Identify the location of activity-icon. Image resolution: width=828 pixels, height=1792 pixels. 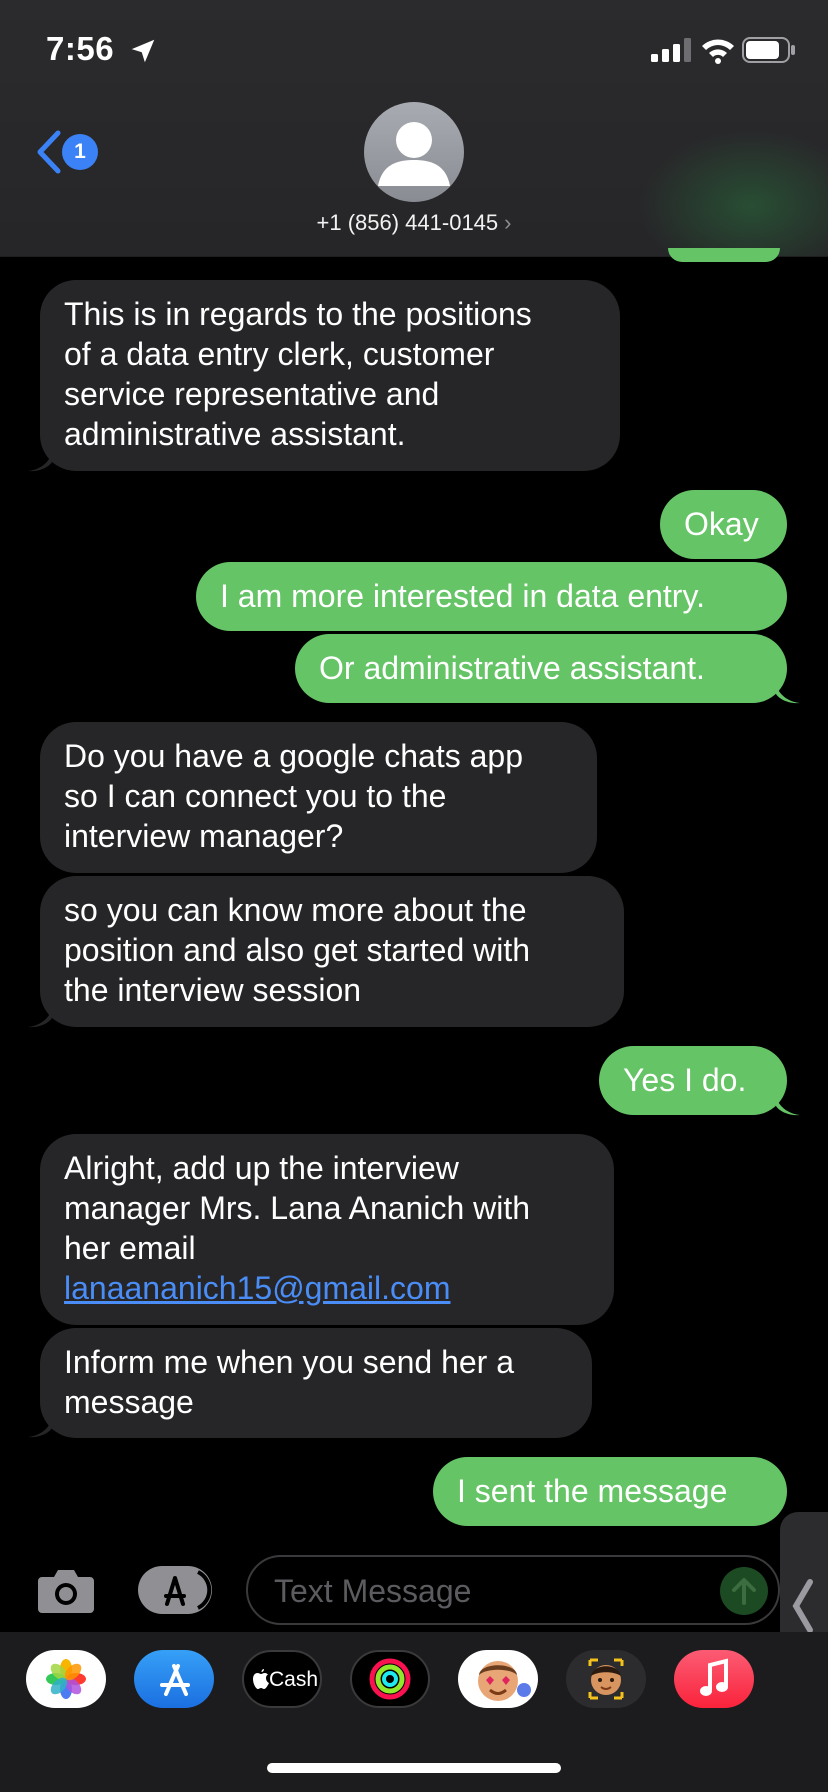
(390, 1679).